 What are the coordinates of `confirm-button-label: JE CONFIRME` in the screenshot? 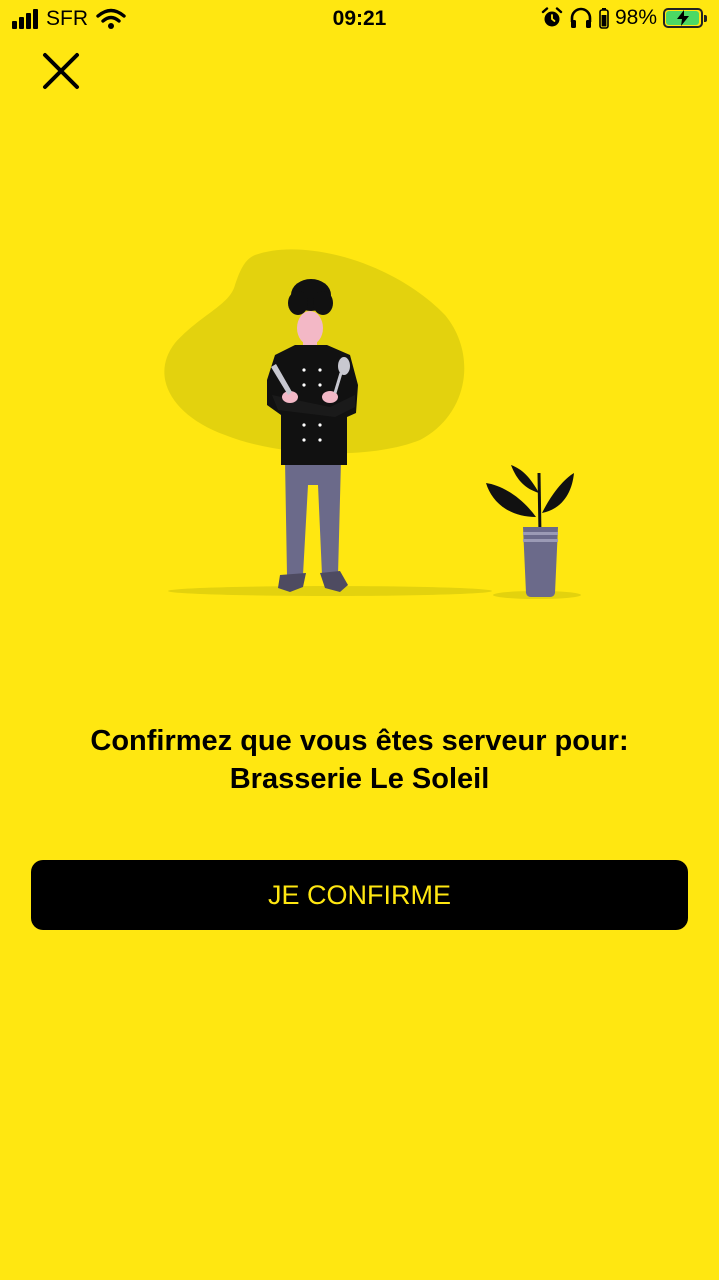 It's located at (359, 894).